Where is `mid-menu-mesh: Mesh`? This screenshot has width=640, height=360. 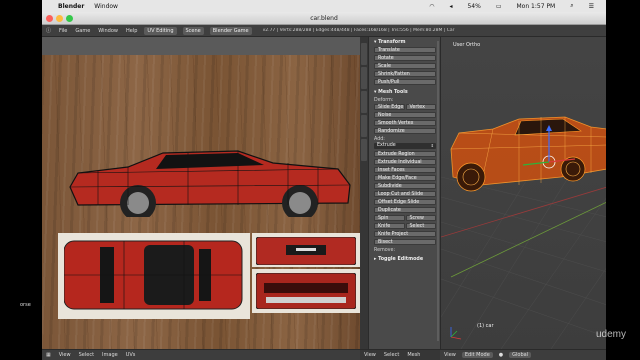
mid-menu-mesh: Mesh is located at coordinates (413, 355).